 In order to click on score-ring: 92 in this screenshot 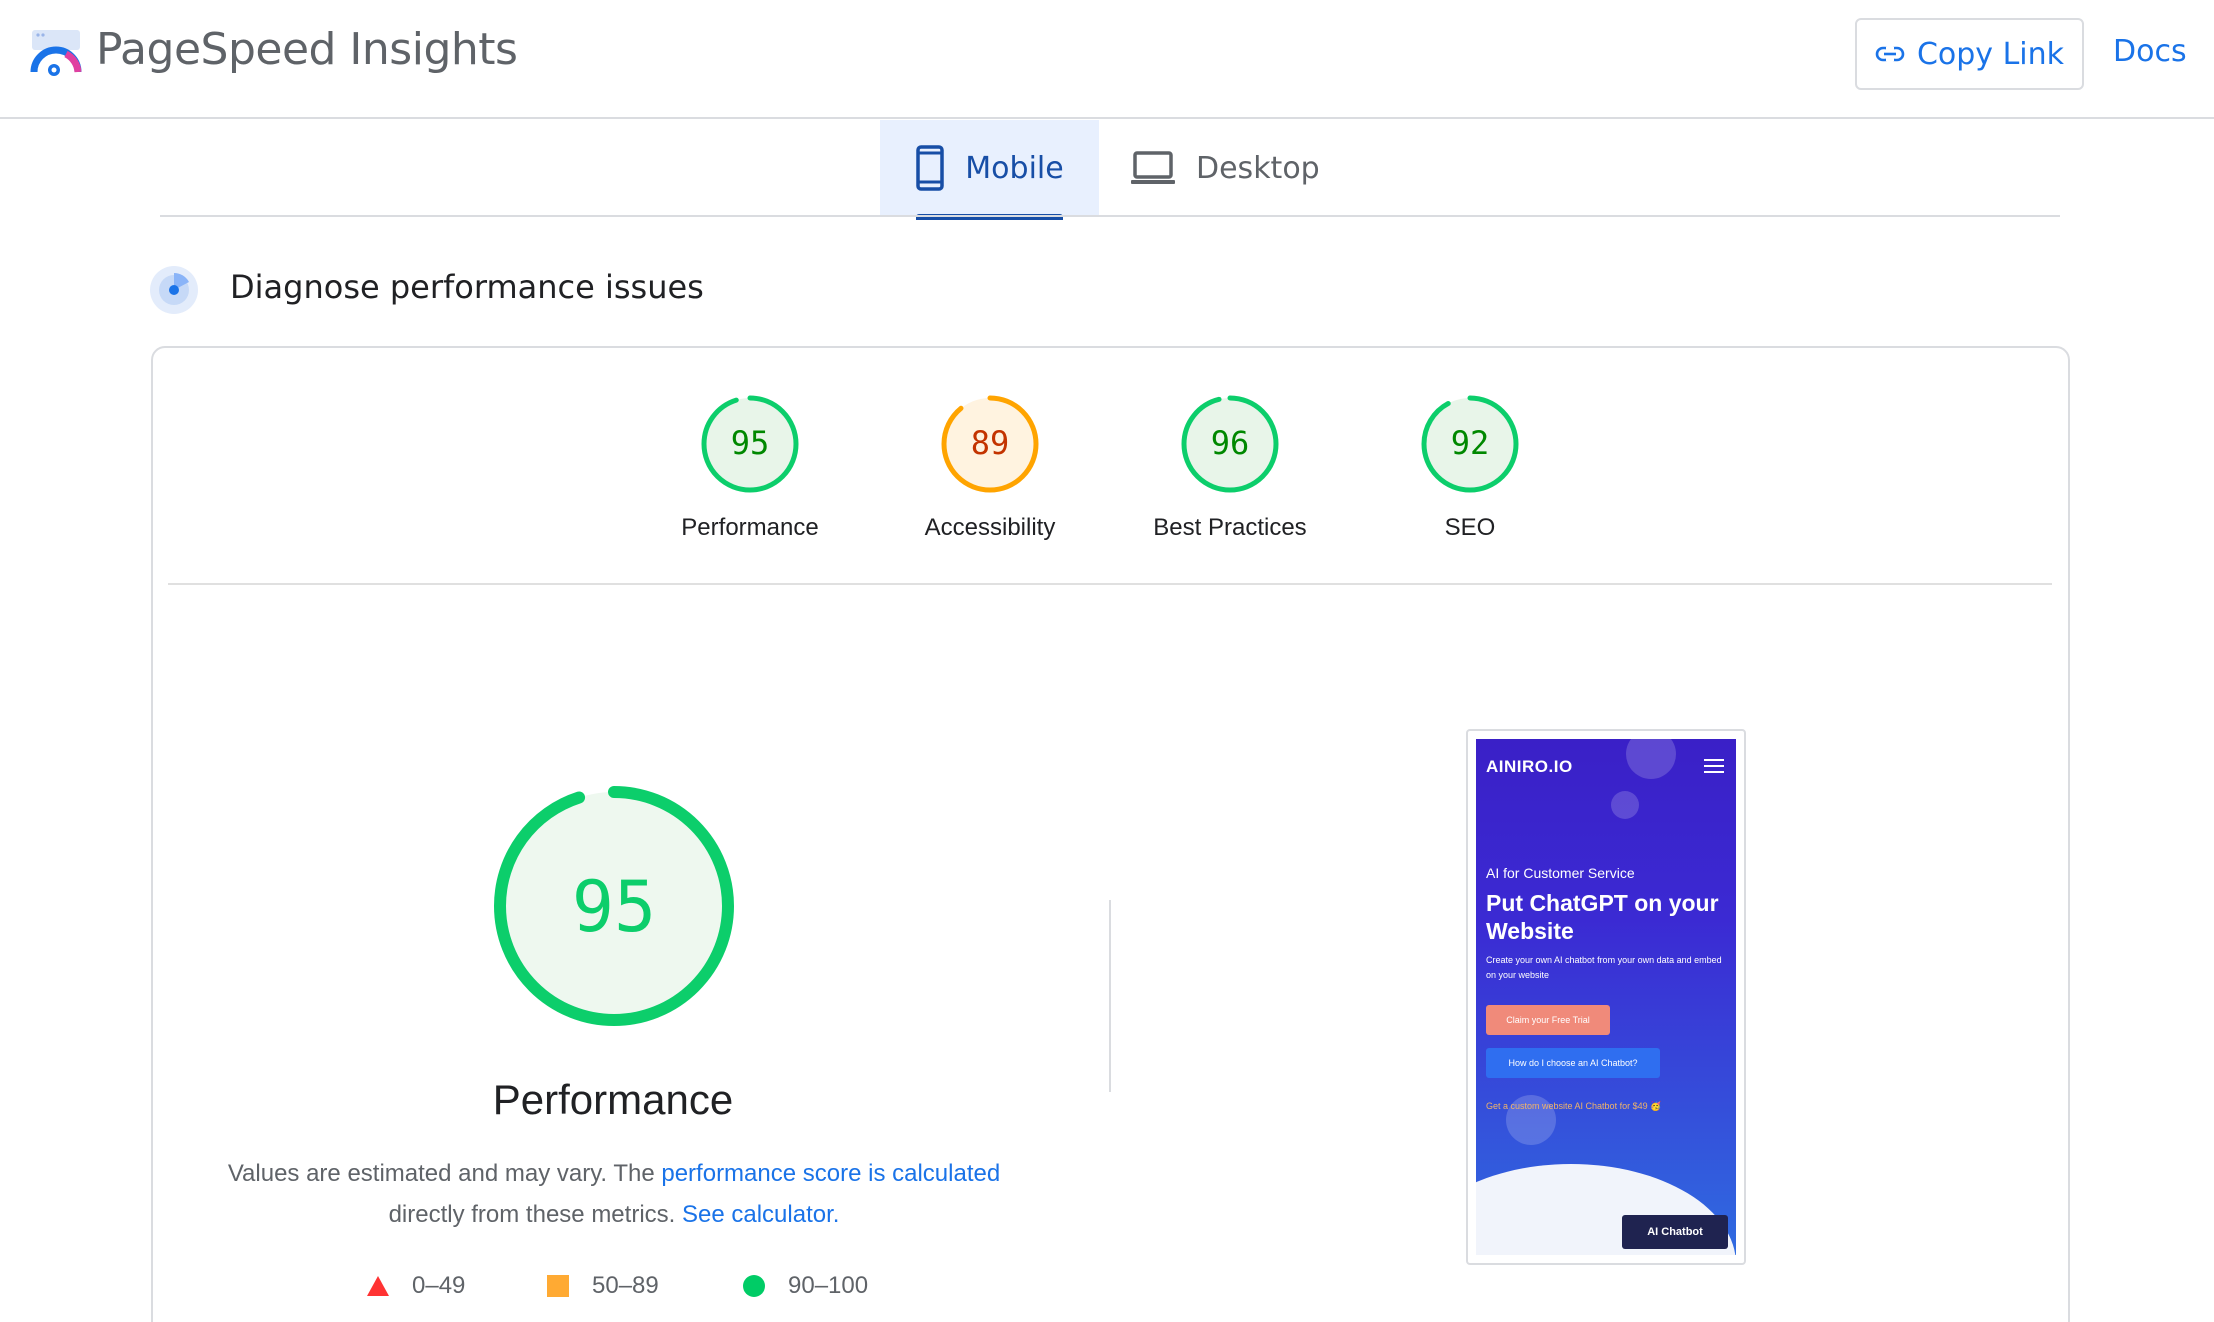, I will do `click(1470, 444)`.